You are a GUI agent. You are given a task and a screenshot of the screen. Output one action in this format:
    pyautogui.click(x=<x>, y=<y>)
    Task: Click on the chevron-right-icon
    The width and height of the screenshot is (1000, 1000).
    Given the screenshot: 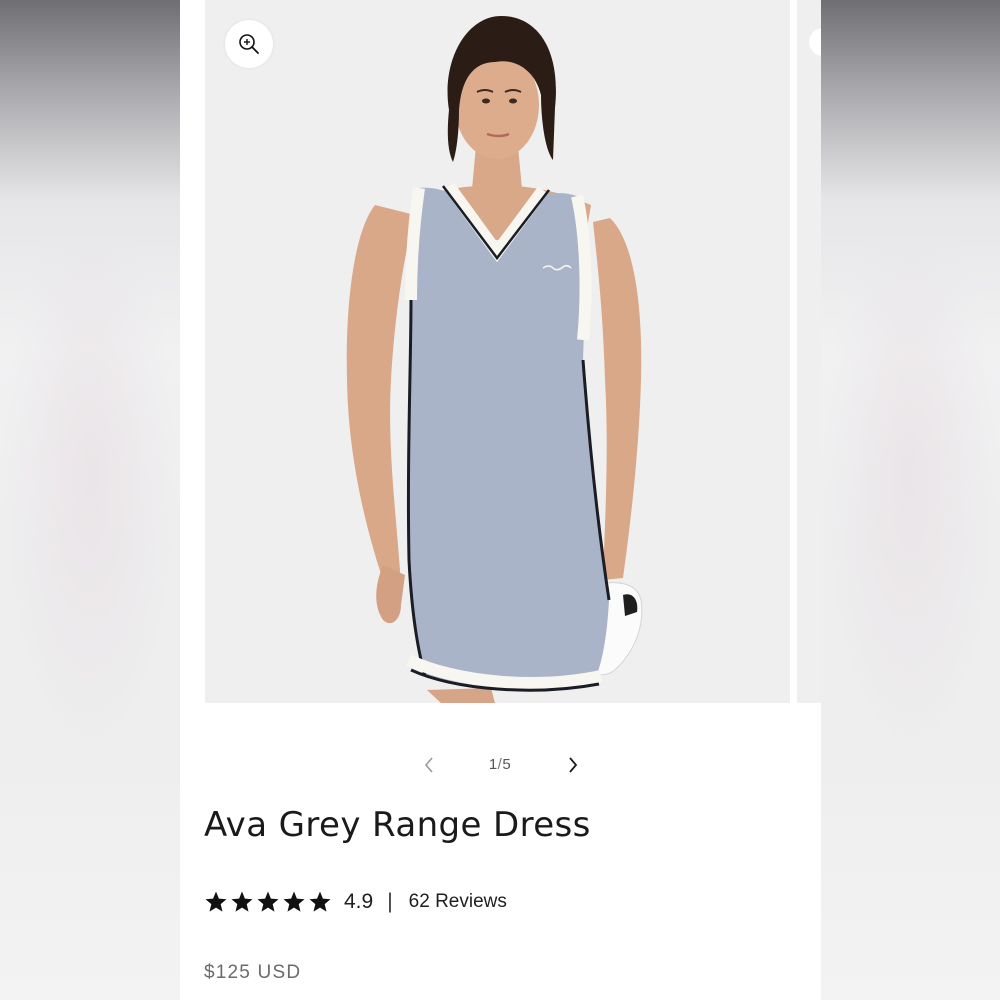 What is the action you would take?
    pyautogui.click(x=573, y=765)
    